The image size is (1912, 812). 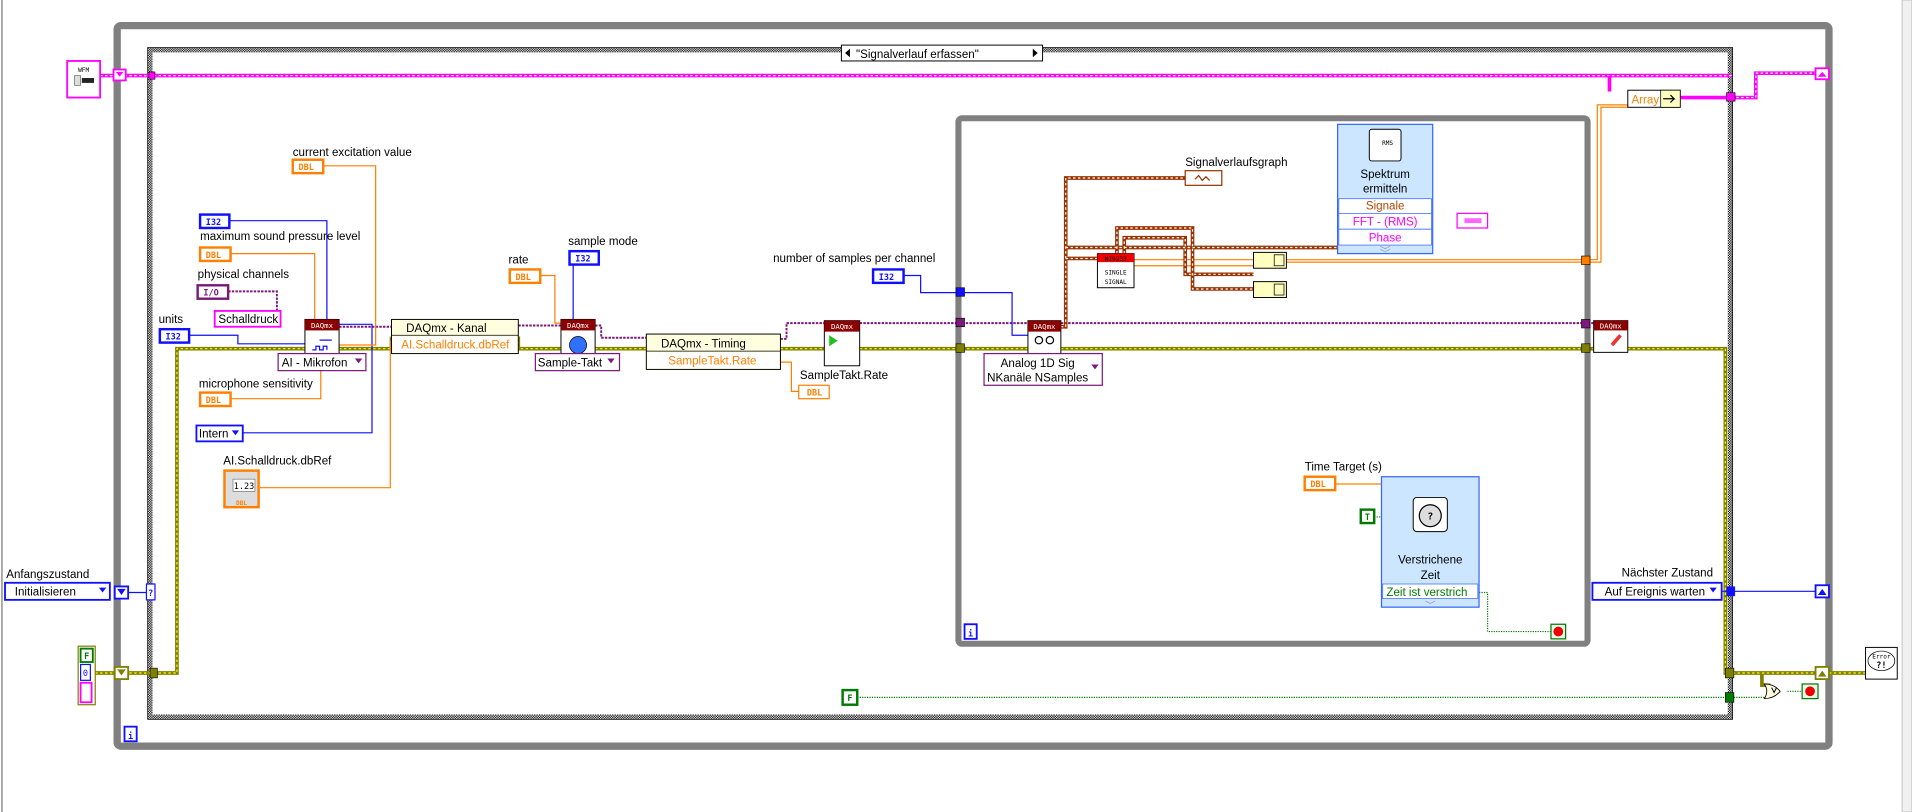 I want to click on tunnel-error-inner-in, so click(x=960, y=348).